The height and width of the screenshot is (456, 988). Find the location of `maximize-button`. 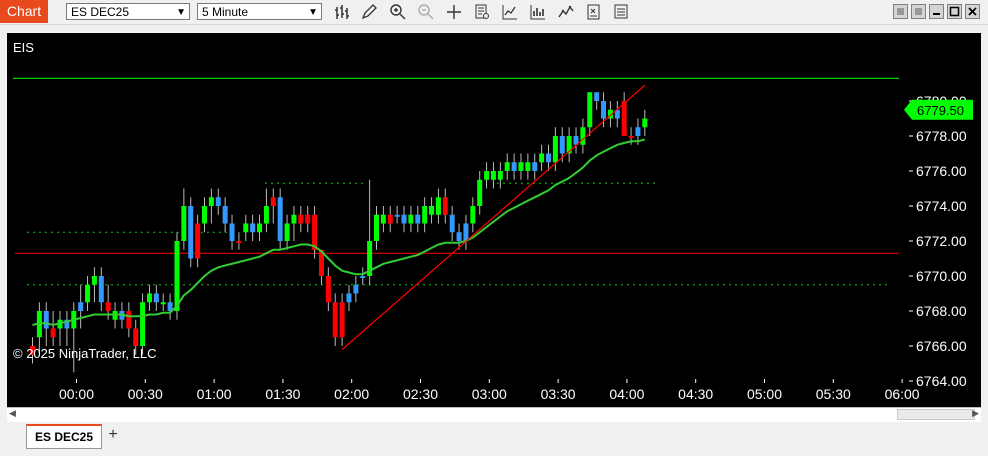

maximize-button is located at coordinates (954, 11).